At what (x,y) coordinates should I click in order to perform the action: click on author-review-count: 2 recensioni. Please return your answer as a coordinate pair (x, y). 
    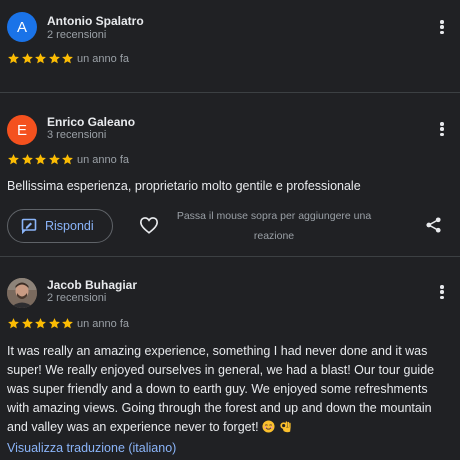
    Looking at the image, I should click on (77, 298).